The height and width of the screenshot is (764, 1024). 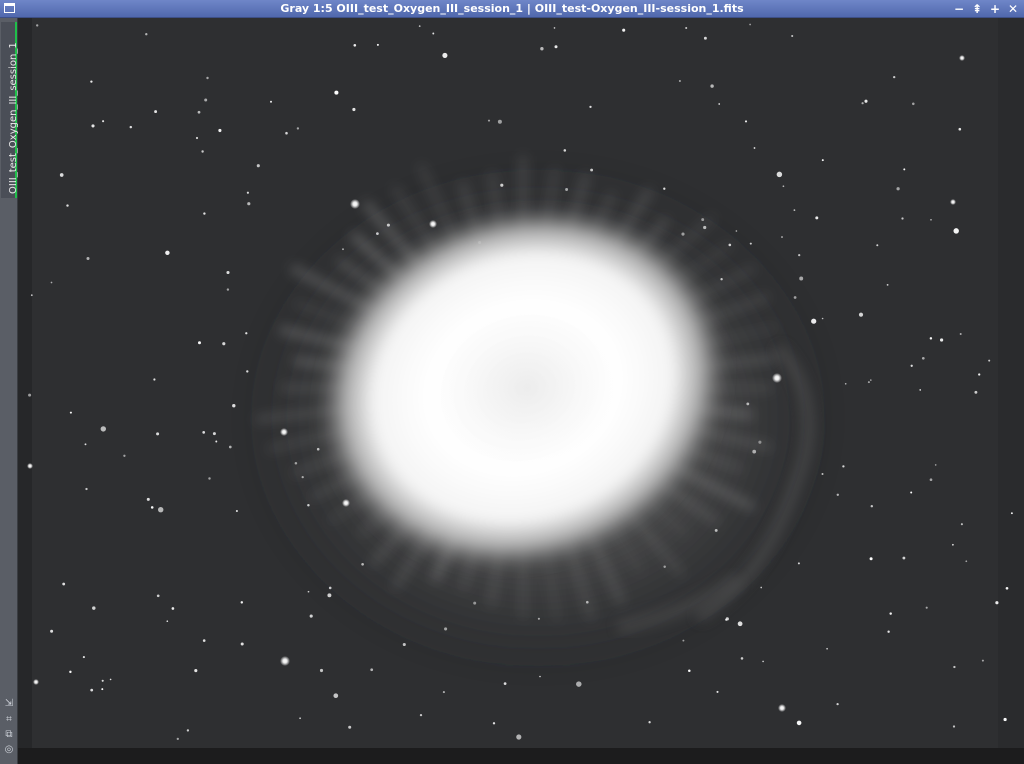 What do you see at coordinates (9, 735) in the screenshot?
I see `clone-icon: ⧉` at bounding box center [9, 735].